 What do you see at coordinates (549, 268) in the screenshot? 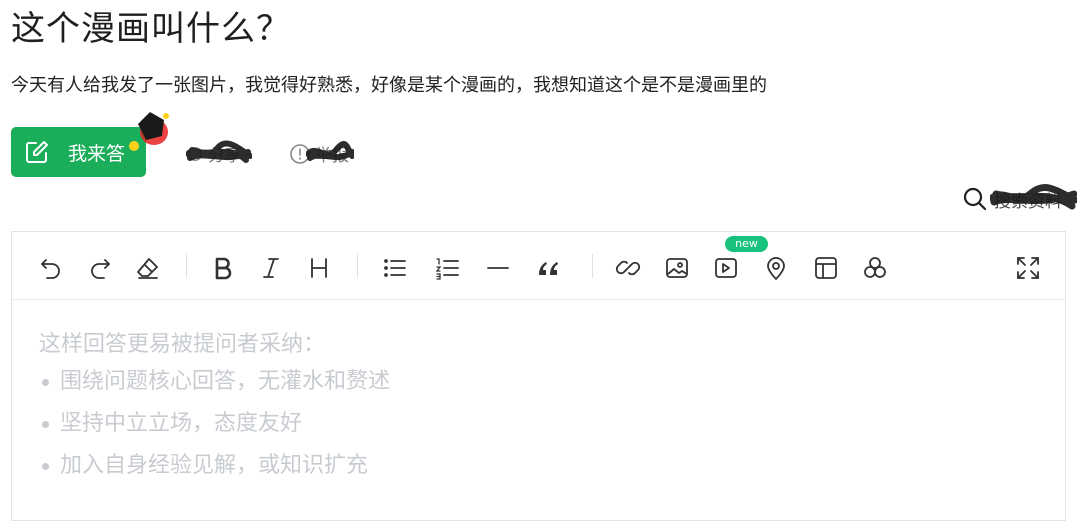
I see `quote-icon` at bounding box center [549, 268].